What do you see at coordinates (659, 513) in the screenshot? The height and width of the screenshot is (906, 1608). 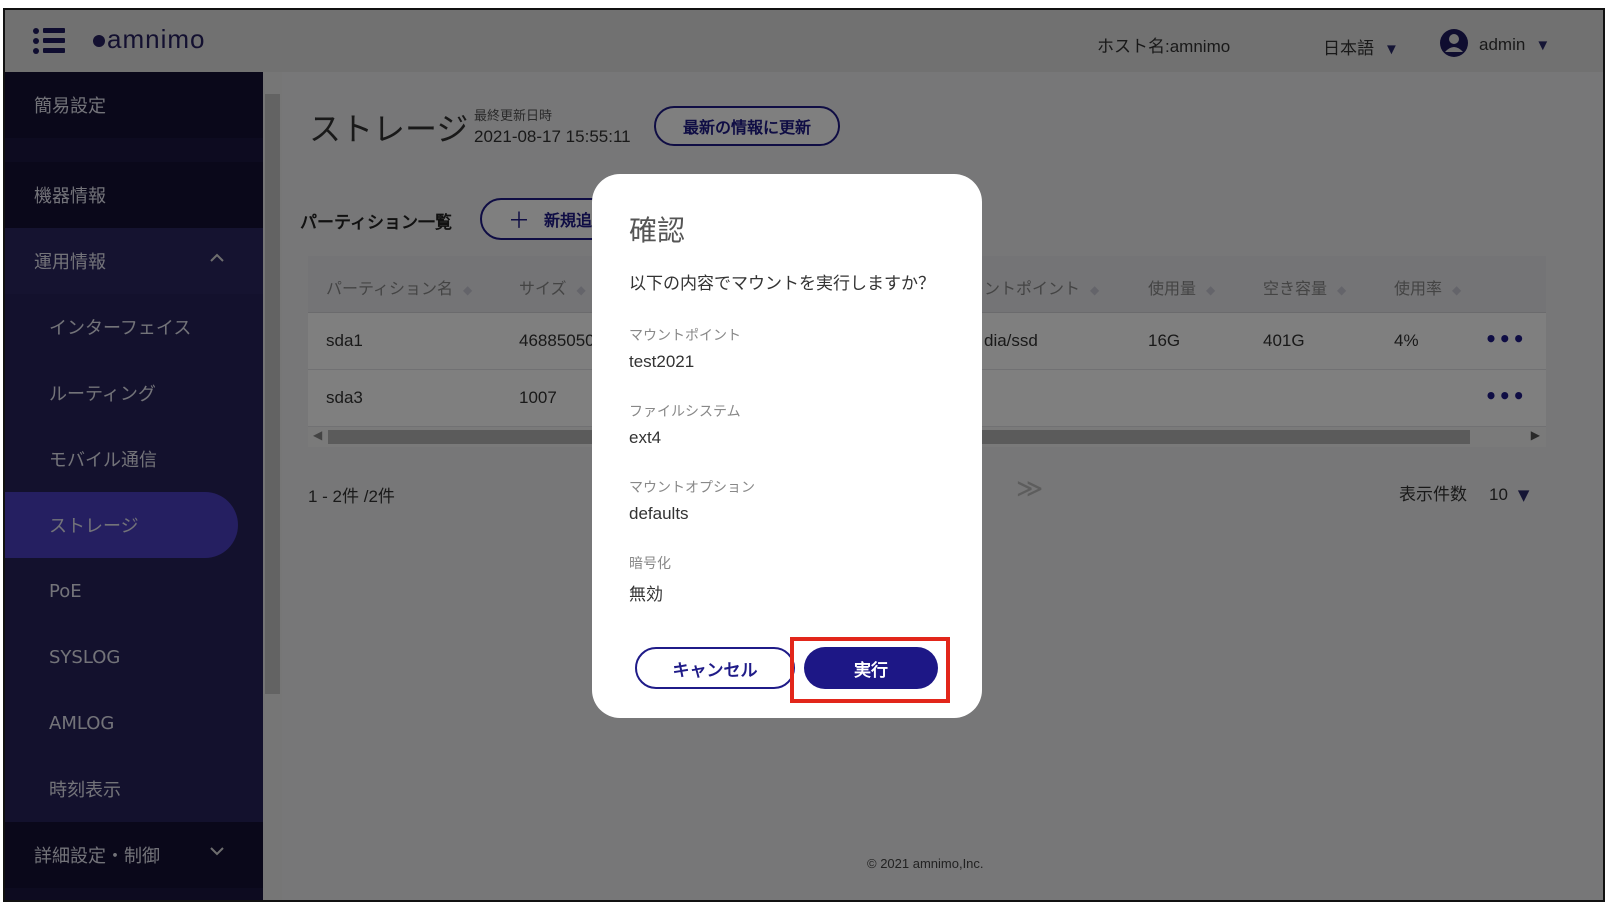 I see `mount-option-value: defaults` at bounding box center [659, 513].